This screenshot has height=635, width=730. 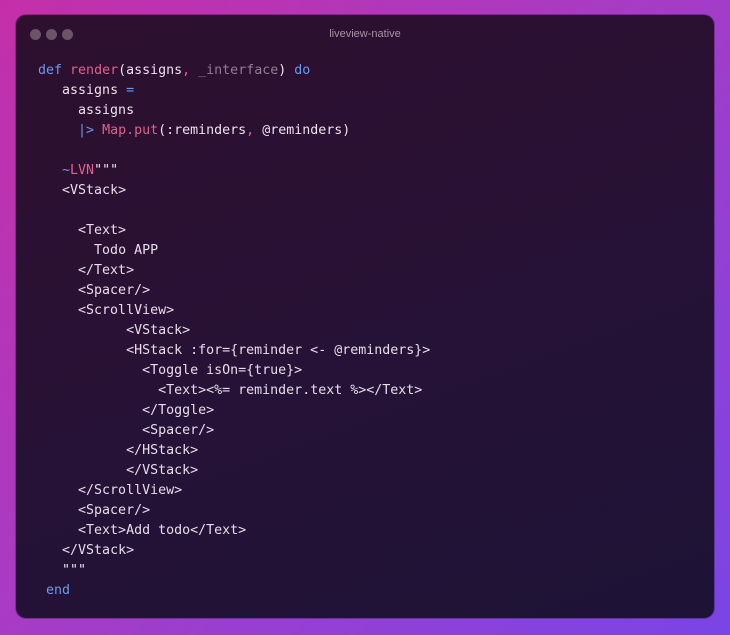 I want to click on code-token: _interface, so click(x=234, y=70).